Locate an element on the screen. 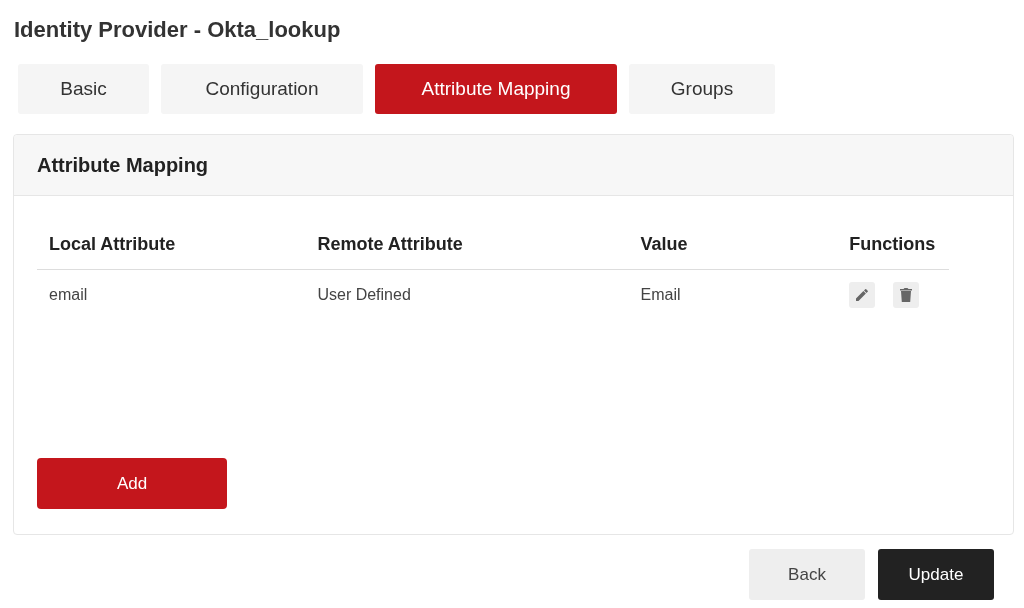 This screenshot has height=608, width=1024. pencil-icon is located at coordinates (862, 295).